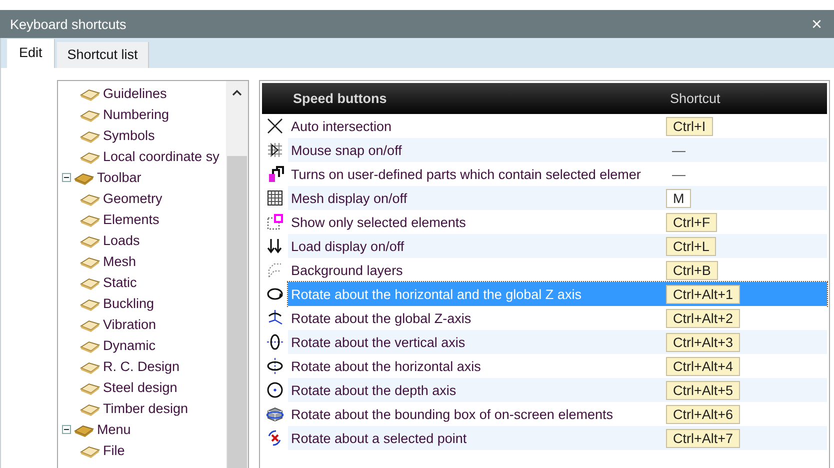 The height and width of the screenshot is (468, 834). I want to click on table-row: Mouse snap on/off —, so click(557, 150).